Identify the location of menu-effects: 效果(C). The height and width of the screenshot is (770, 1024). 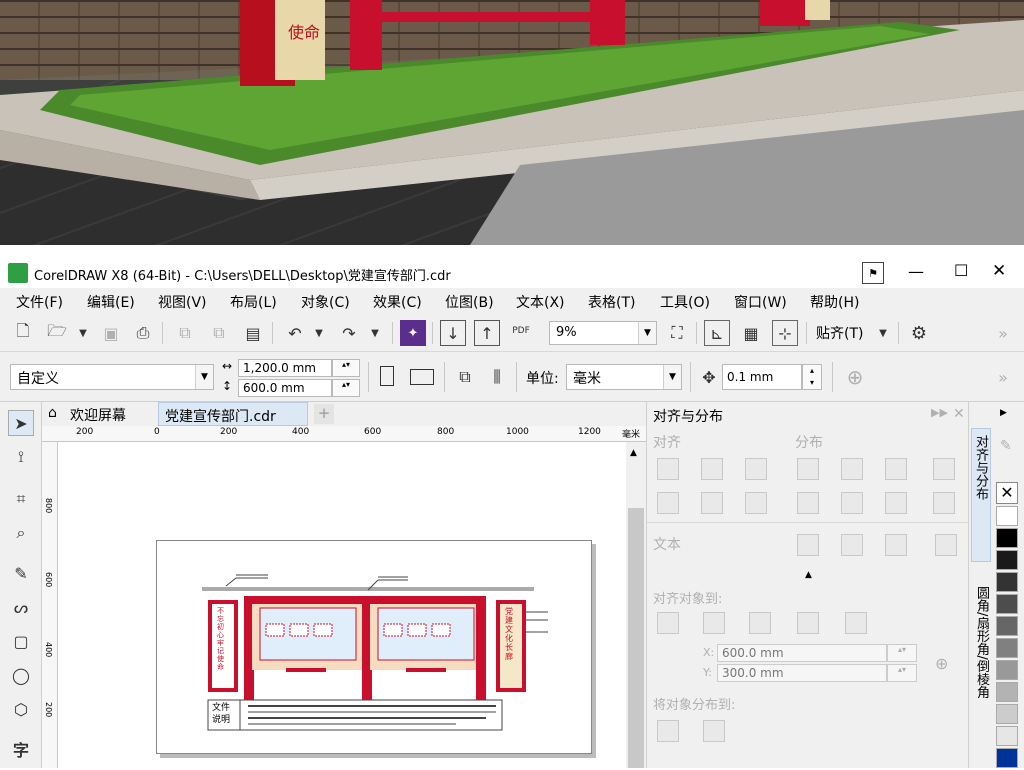
(397, 302).